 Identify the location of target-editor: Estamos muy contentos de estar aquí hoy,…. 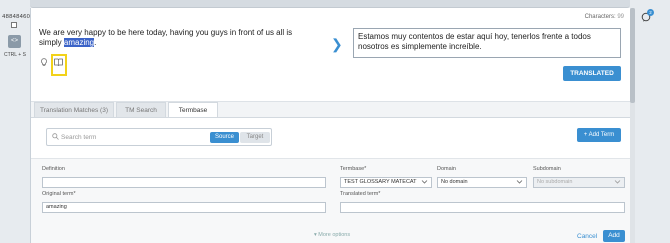
(487, 43).